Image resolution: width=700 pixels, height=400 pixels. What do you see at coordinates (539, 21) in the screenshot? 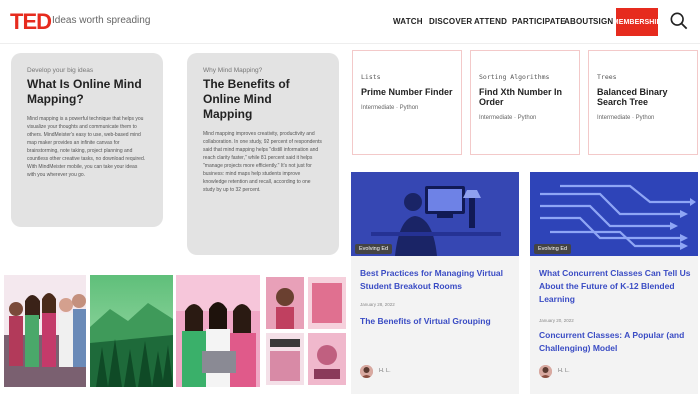
I see `nav-participate: PARTICIPATE` at bounding box center [539, 21].